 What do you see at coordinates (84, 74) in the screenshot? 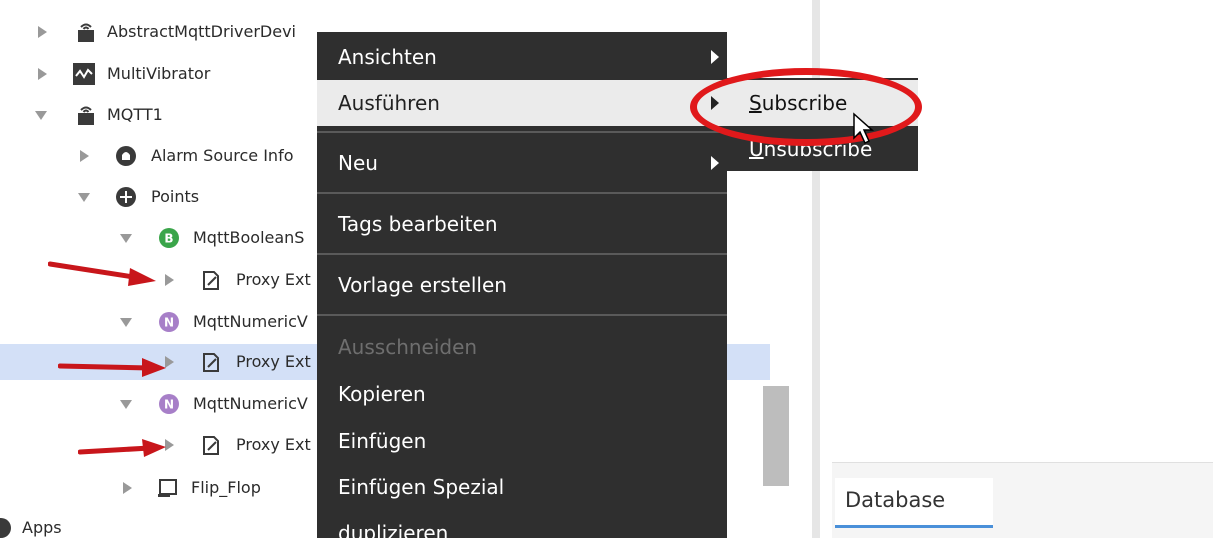
I see `wave-icon` at bounding box center [84, 74].